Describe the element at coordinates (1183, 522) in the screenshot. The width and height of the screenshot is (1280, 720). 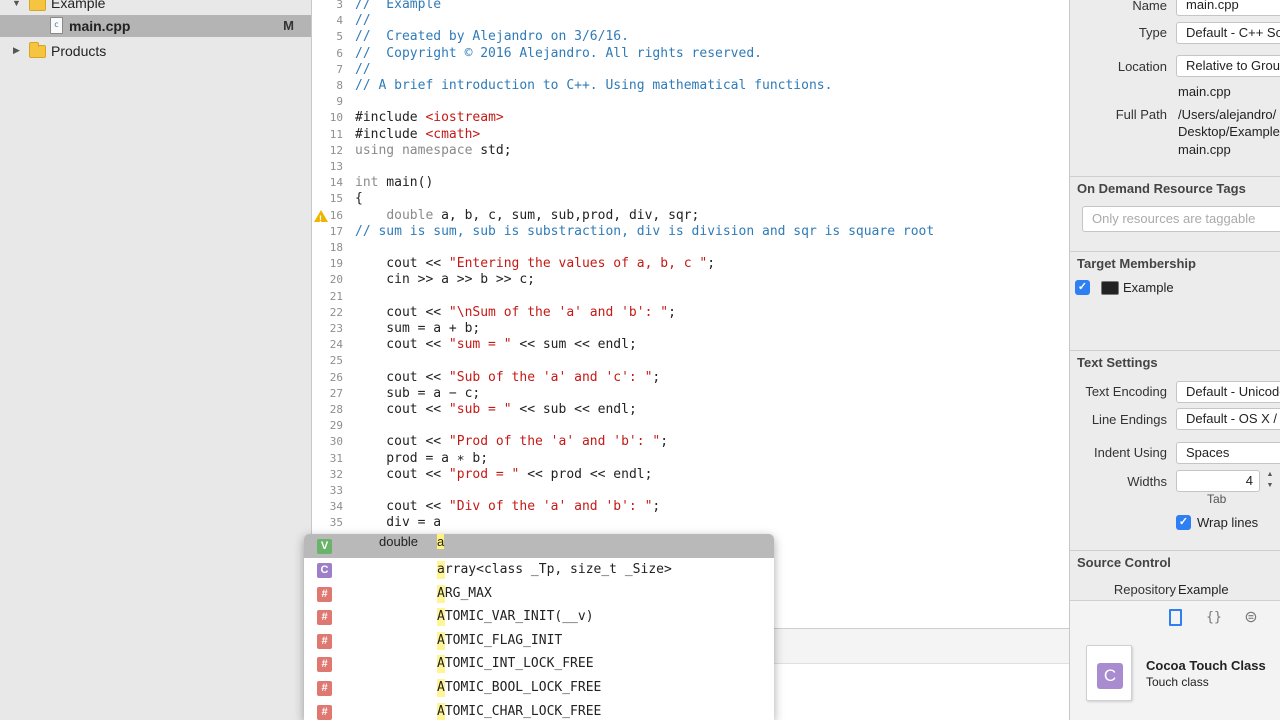
I see `wrap-lines-checkbox: ✓` at that location.